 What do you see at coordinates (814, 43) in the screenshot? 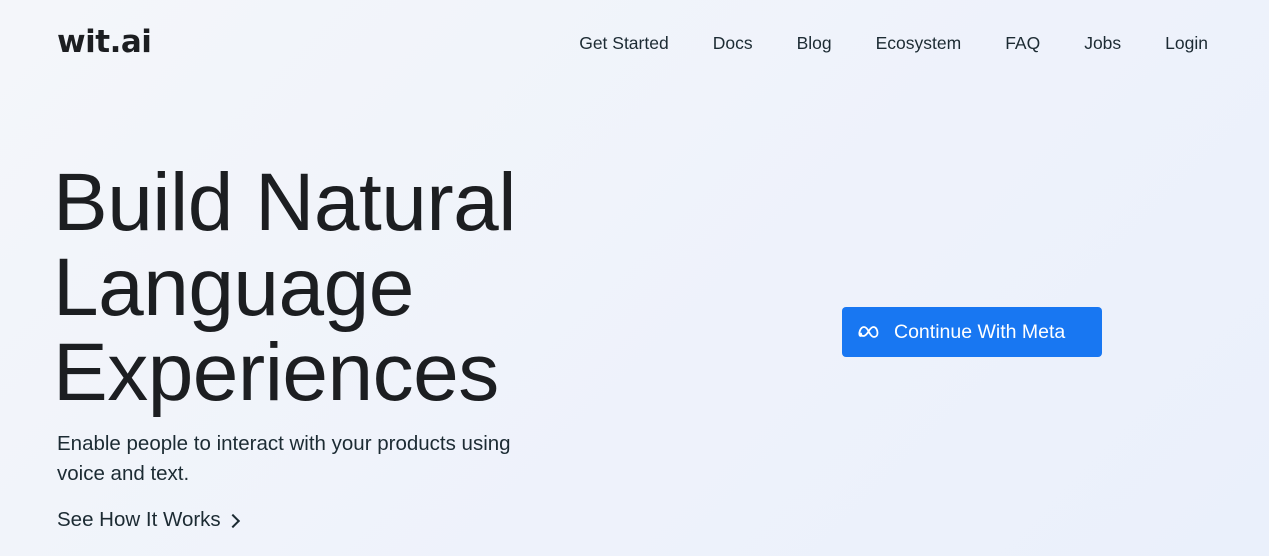
I see `nav-blog: Blog` at bounding box center [814, 43].